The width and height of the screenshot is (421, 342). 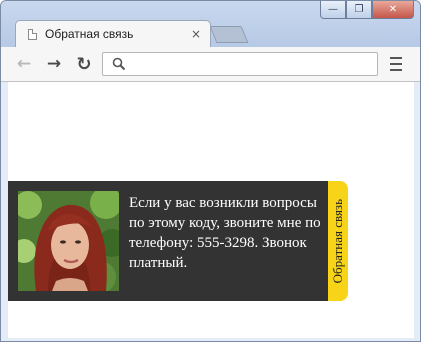 What do you see at coordinates (229, 34) in the screenshot?
I see `new-tab-button` at bounding box center [229, 34].